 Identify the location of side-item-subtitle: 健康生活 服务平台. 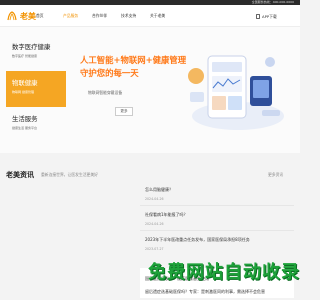
(24, 128).